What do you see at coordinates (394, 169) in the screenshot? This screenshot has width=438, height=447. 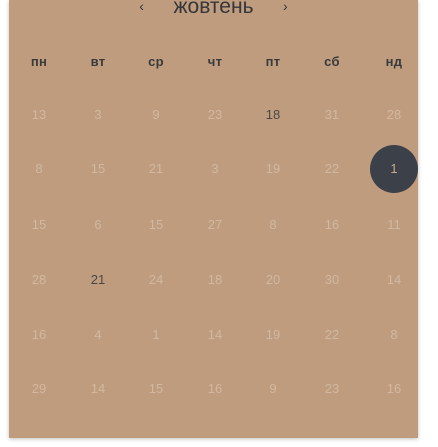 I see `selected-day-cell: 1` at bounding box center [394, 169].